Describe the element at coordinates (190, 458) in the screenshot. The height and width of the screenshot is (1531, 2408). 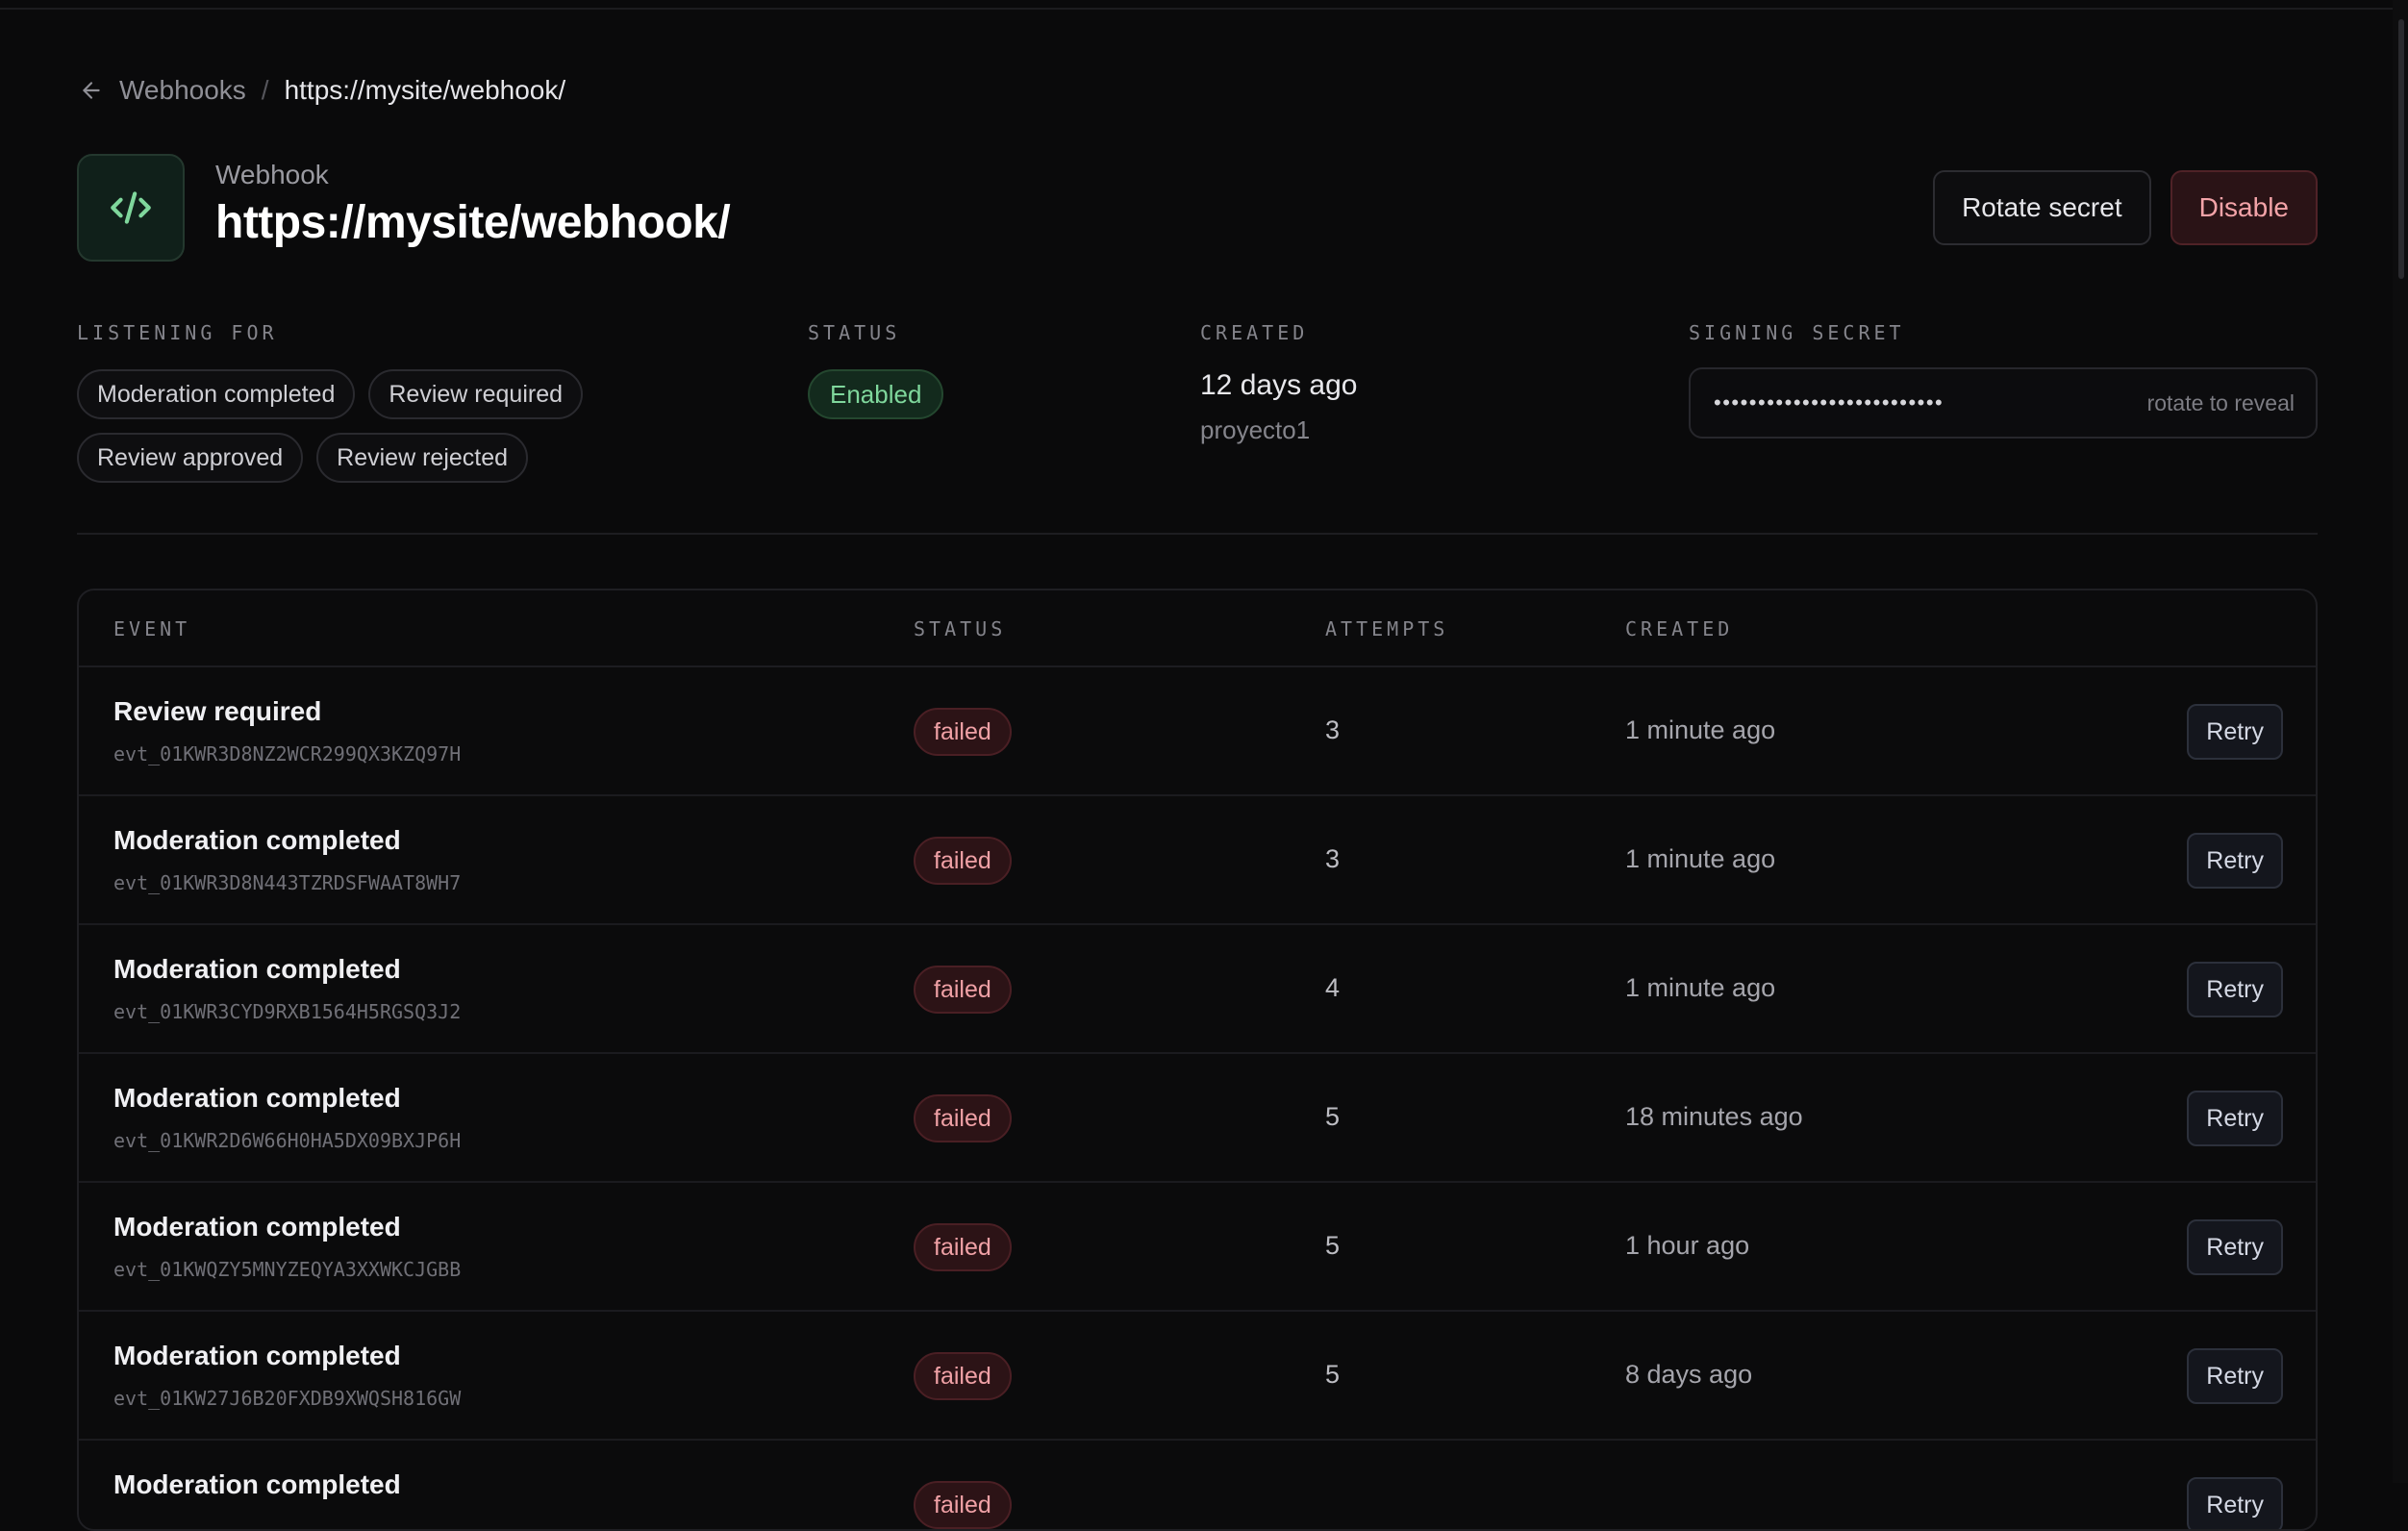
I see `event-chip: Review approved` at that location.